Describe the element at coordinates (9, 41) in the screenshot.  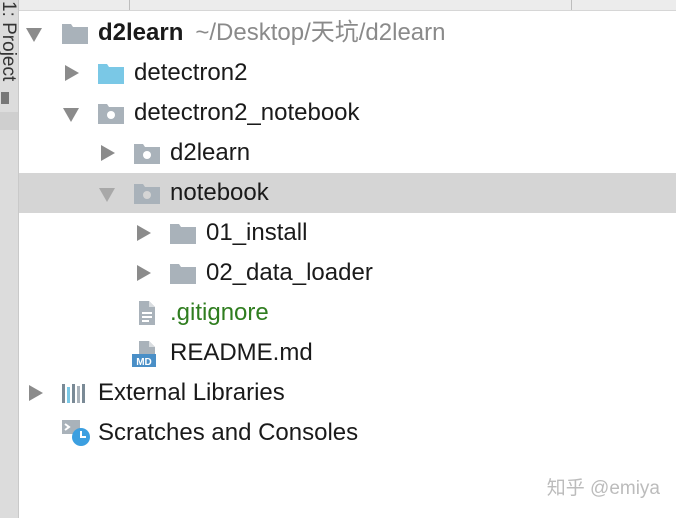
I see `project-side-tab-label: 1: Project` at that location.